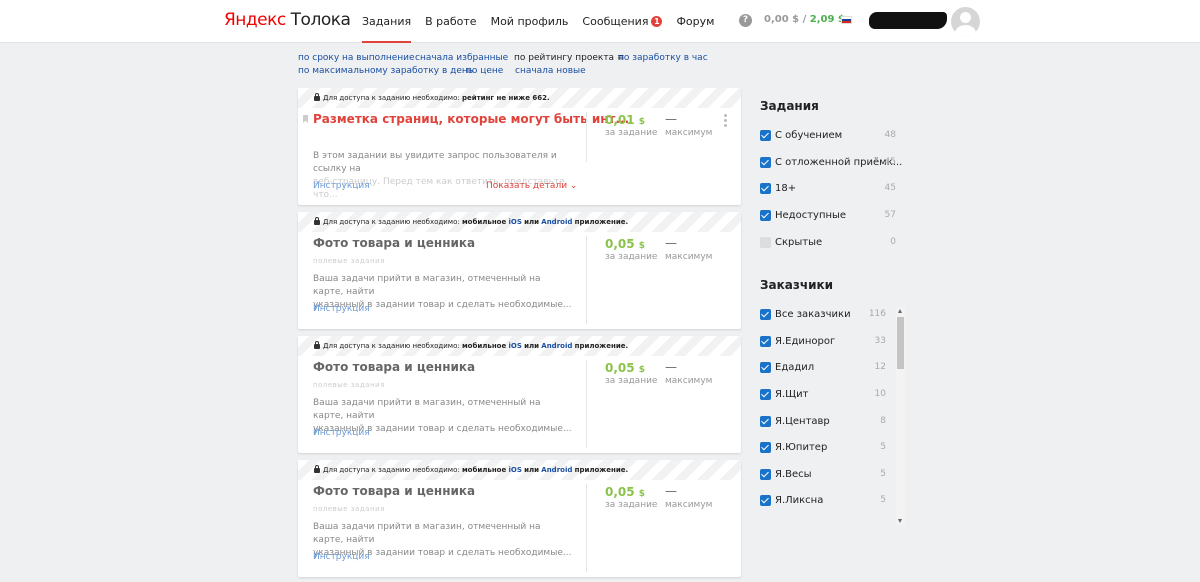  I want to click on balance-main: 0,00 $, so click(782, 19).